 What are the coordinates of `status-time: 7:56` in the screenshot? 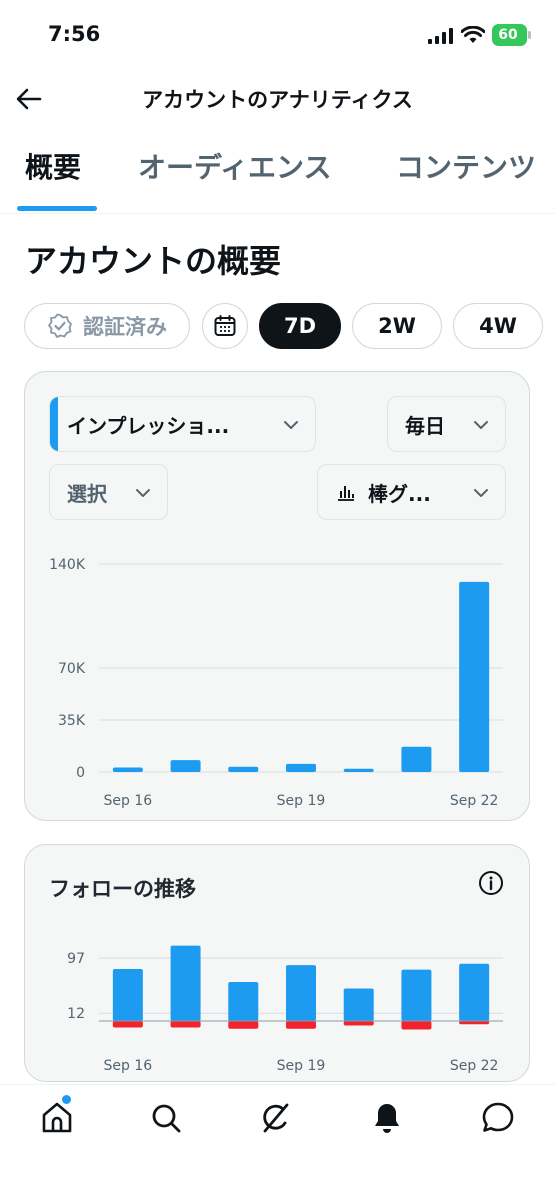 It's located at (74, 34).